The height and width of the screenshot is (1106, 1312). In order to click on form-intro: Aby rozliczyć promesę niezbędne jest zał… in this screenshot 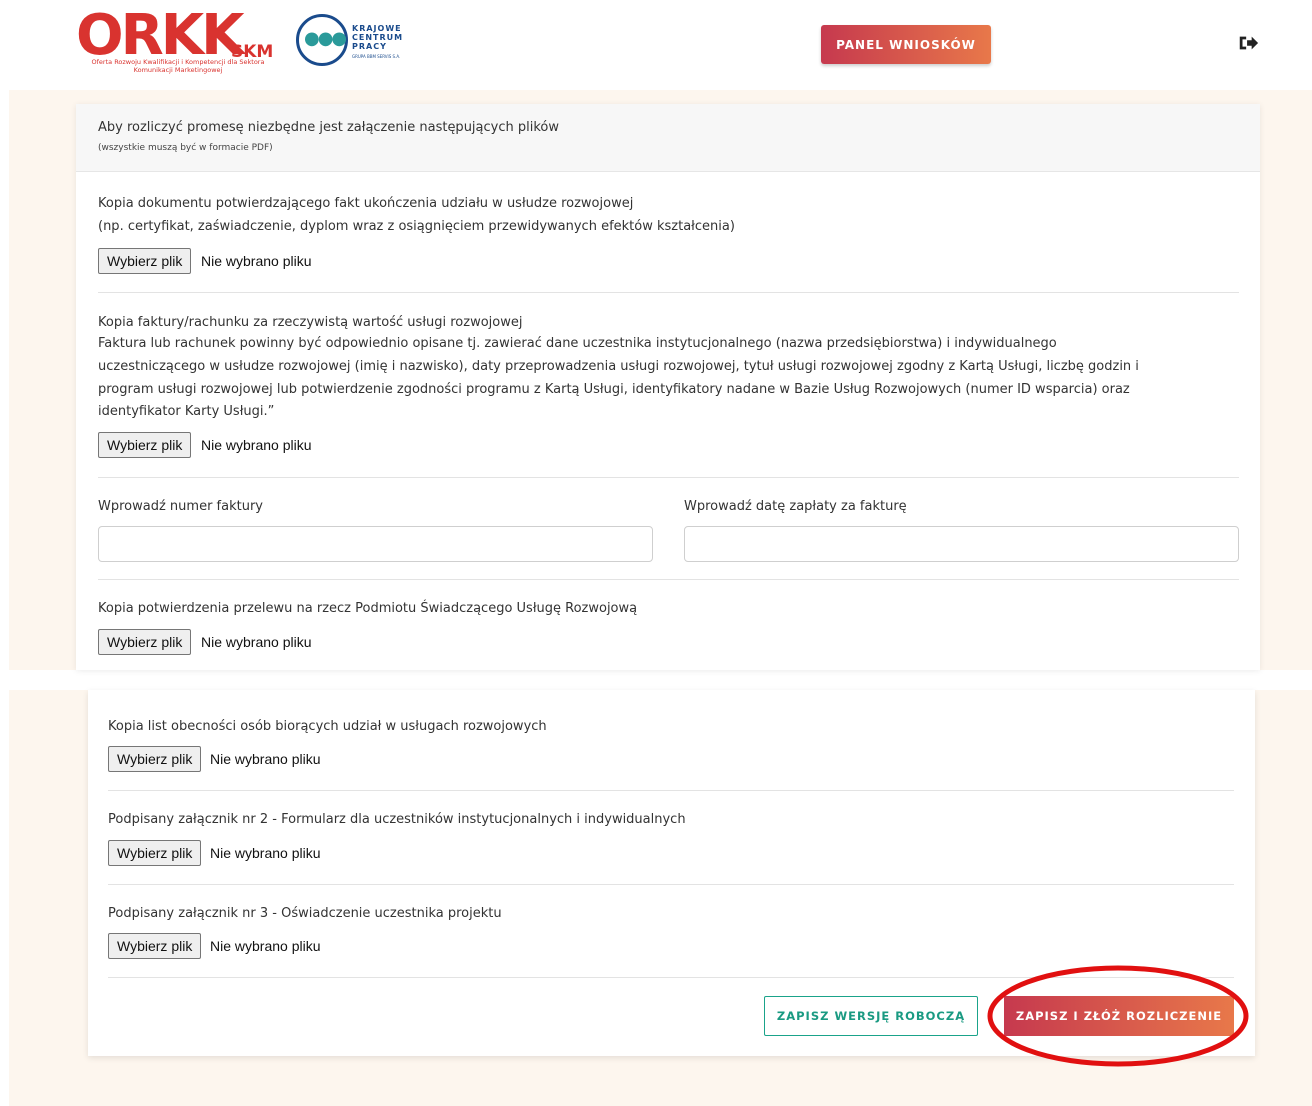, I will do `click(668, 138)`.